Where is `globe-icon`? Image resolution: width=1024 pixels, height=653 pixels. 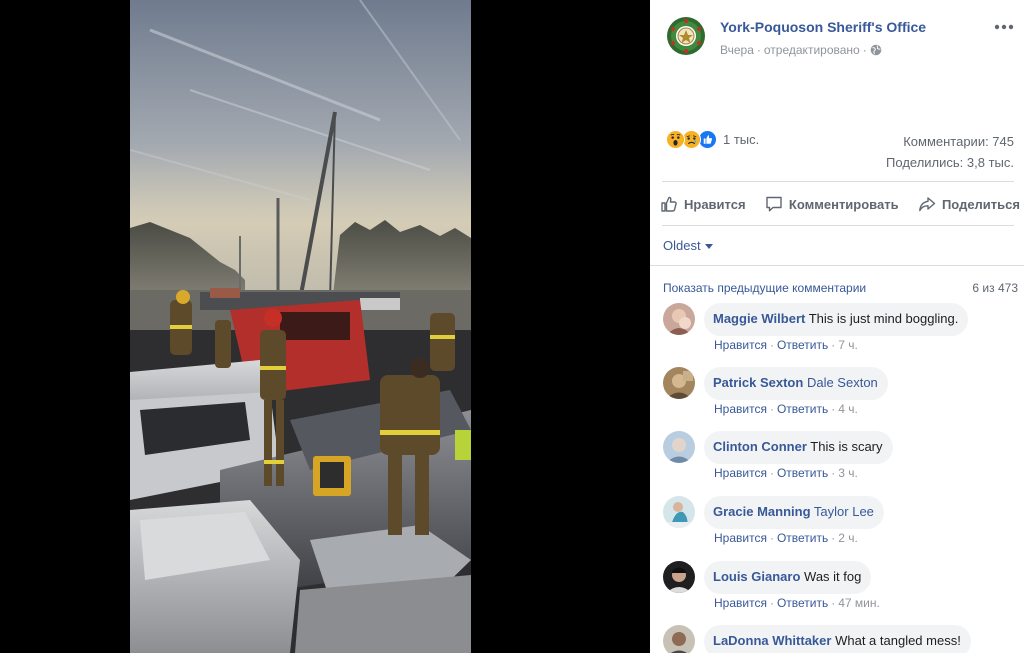
globe-icon is located at coordinates (876, 50).